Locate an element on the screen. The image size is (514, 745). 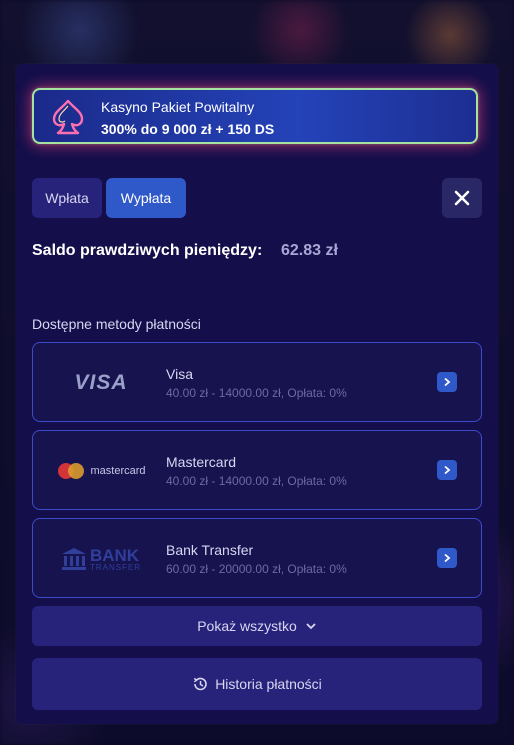
method-name: Visa is located at coordinates (179, 374).